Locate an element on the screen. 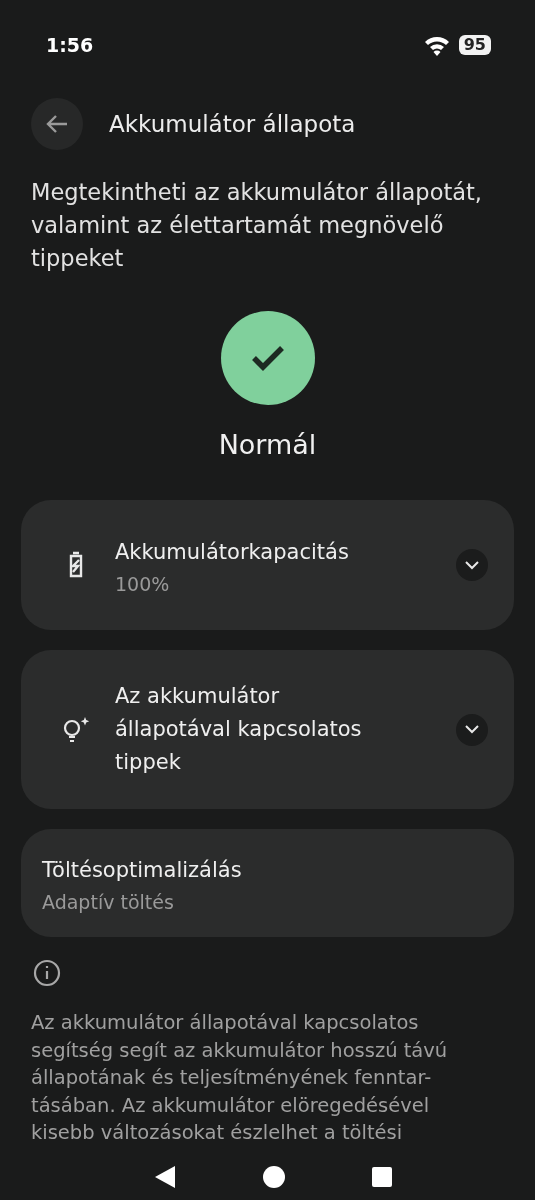 The height and width of the screenshot is (1200, 535). nav-back-icon is located at coordinates (164, 1177).